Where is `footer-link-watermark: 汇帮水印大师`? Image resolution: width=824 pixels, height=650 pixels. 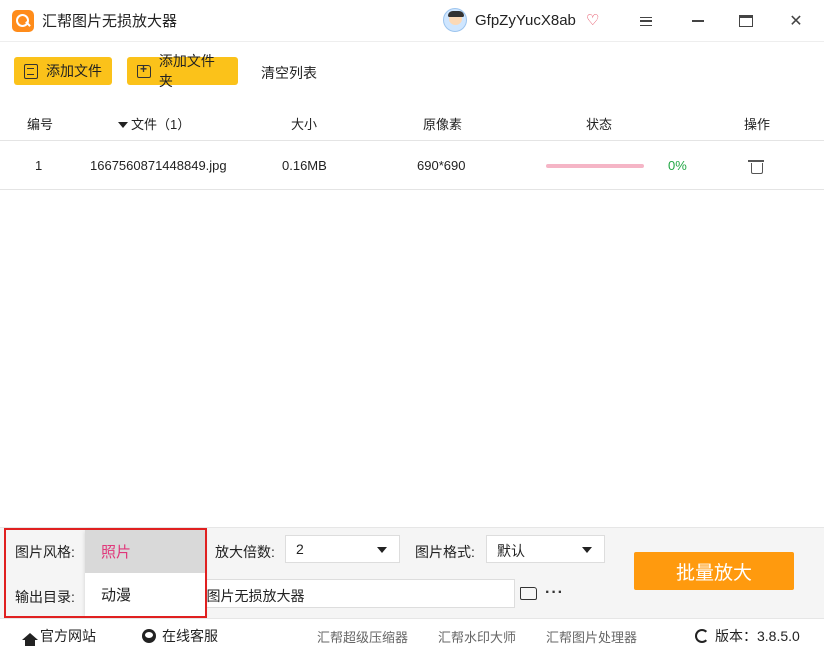
footer-link-watermark: 汇帮水印大师 is located at coordinates (477, 636).